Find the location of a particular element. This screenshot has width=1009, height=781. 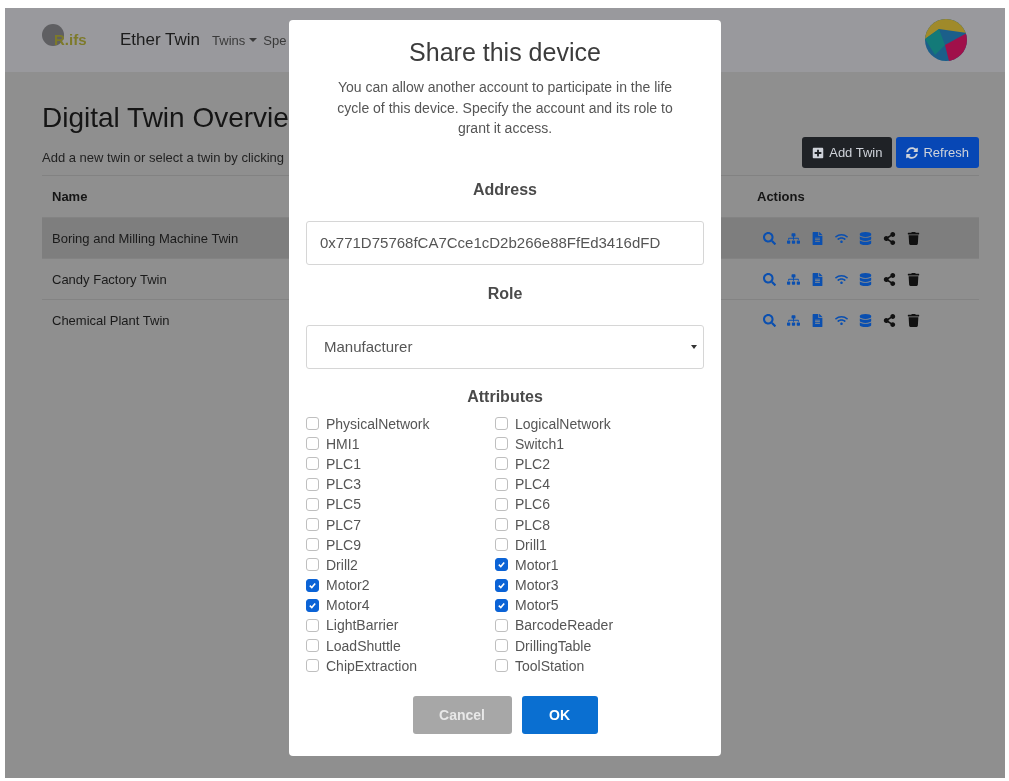

checkbox-label: Motor1 is located at coordinates (537, 564).